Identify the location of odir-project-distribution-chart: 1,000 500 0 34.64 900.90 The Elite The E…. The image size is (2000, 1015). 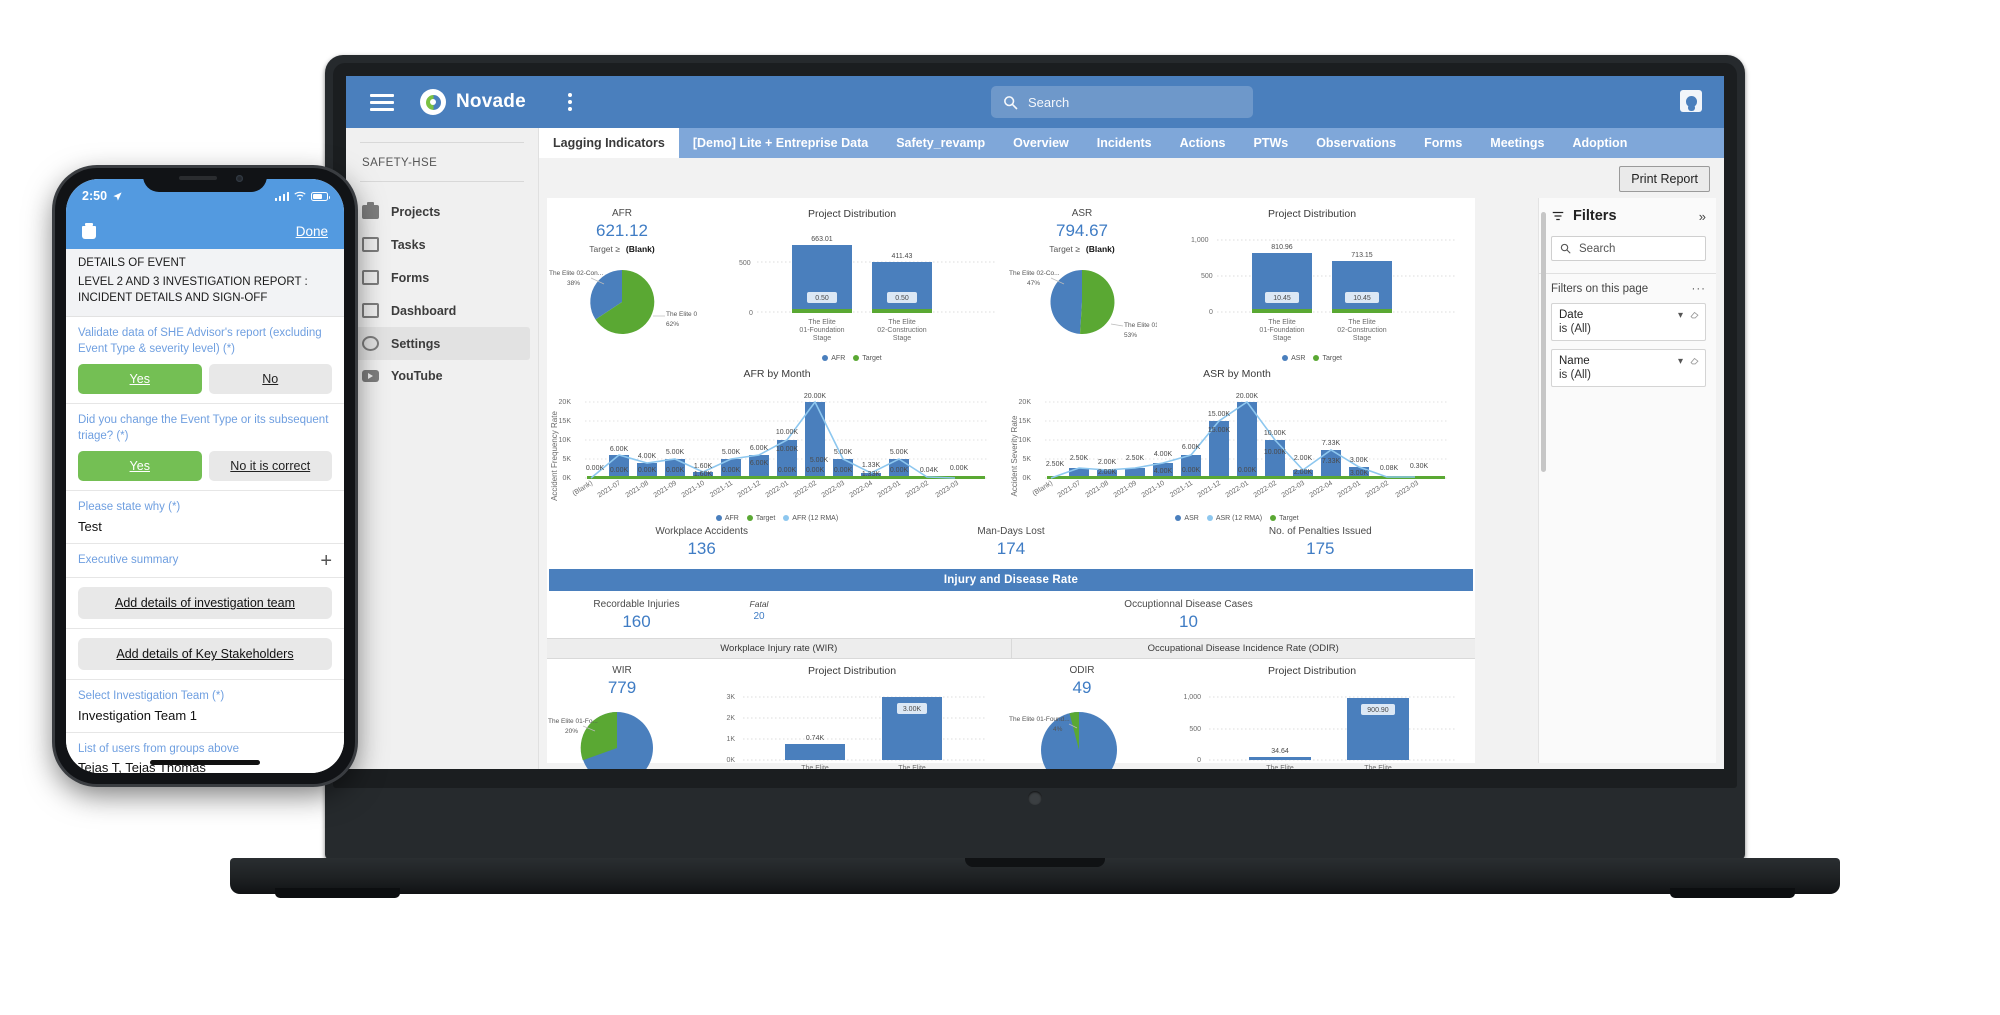
(1320, 731).